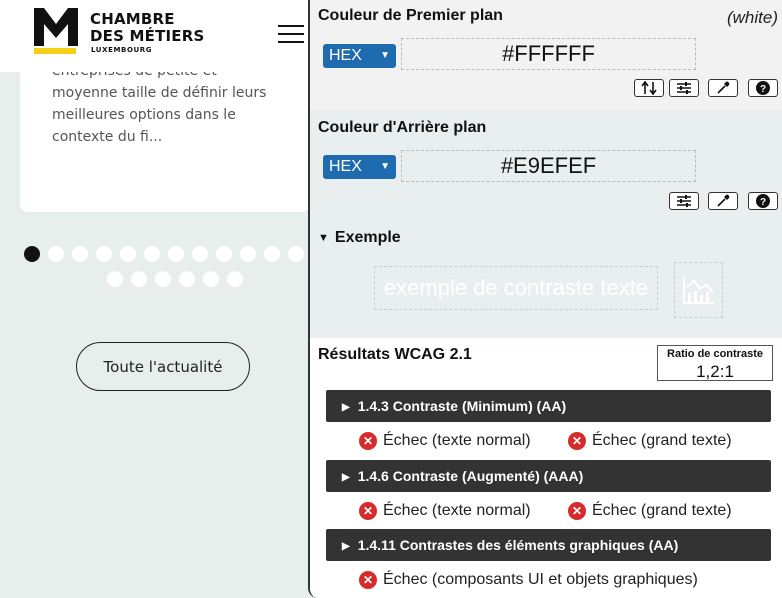 The height and width of the screenshot is (598, 782). Describe the element at coordinates (323, 238) in the screenshot. I see `triangle-down-icon: ▼` at that location.